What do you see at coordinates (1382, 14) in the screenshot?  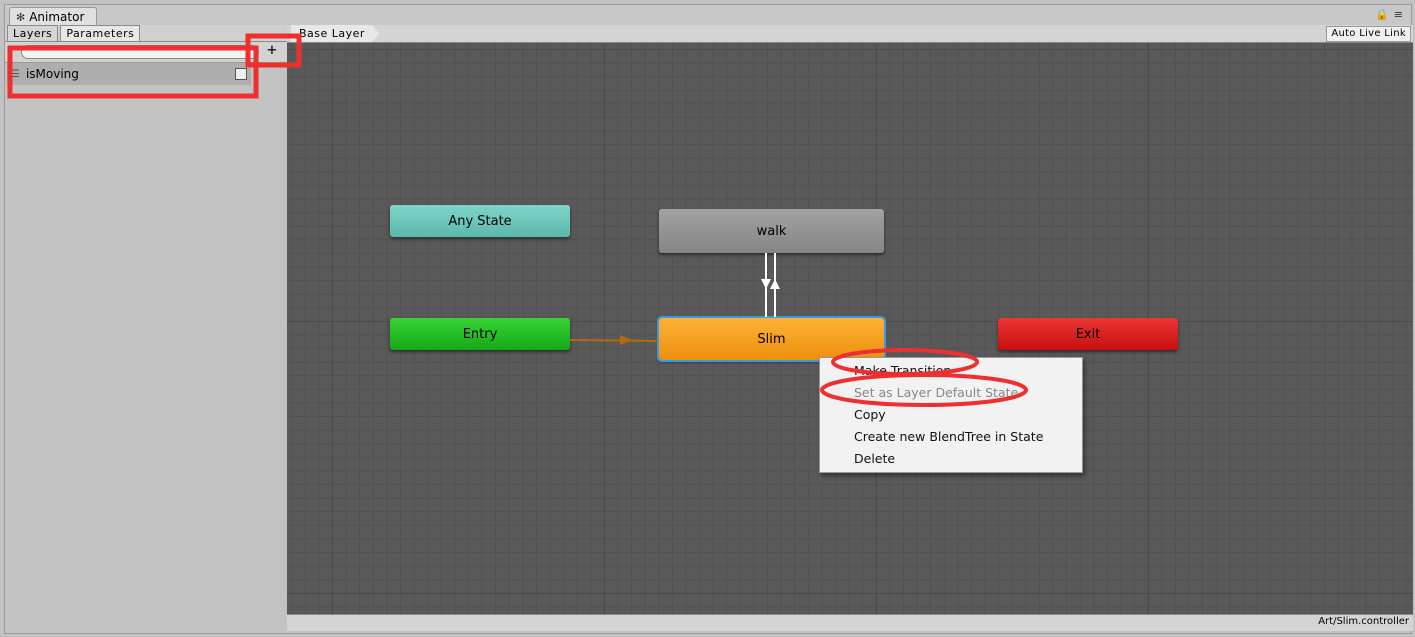 I see `lock-icon: 🔒` at bounding box center [1382, 14].